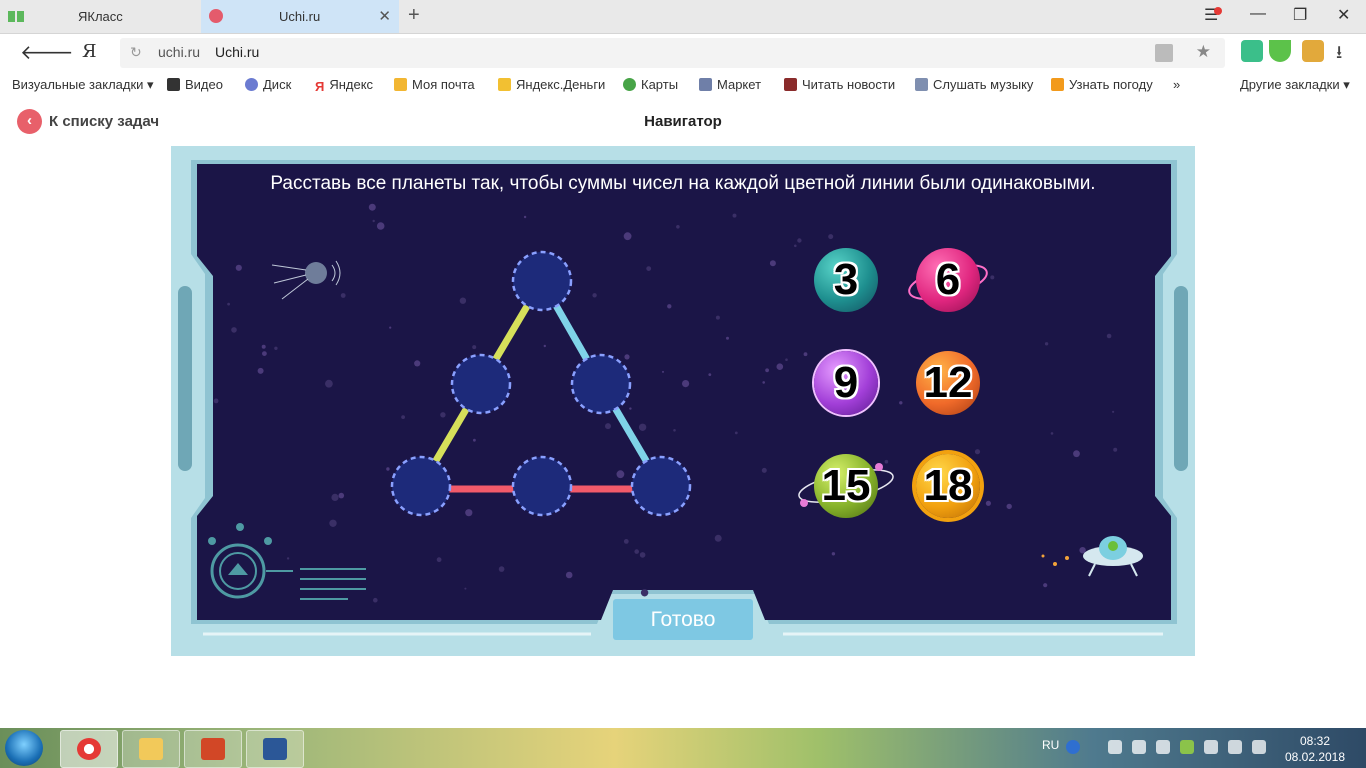 This screenshot has width=1366, height=768. Describe the element at coordinates (213, 749) in the screenshot. I see `taskbar-powerpoint` at that location.